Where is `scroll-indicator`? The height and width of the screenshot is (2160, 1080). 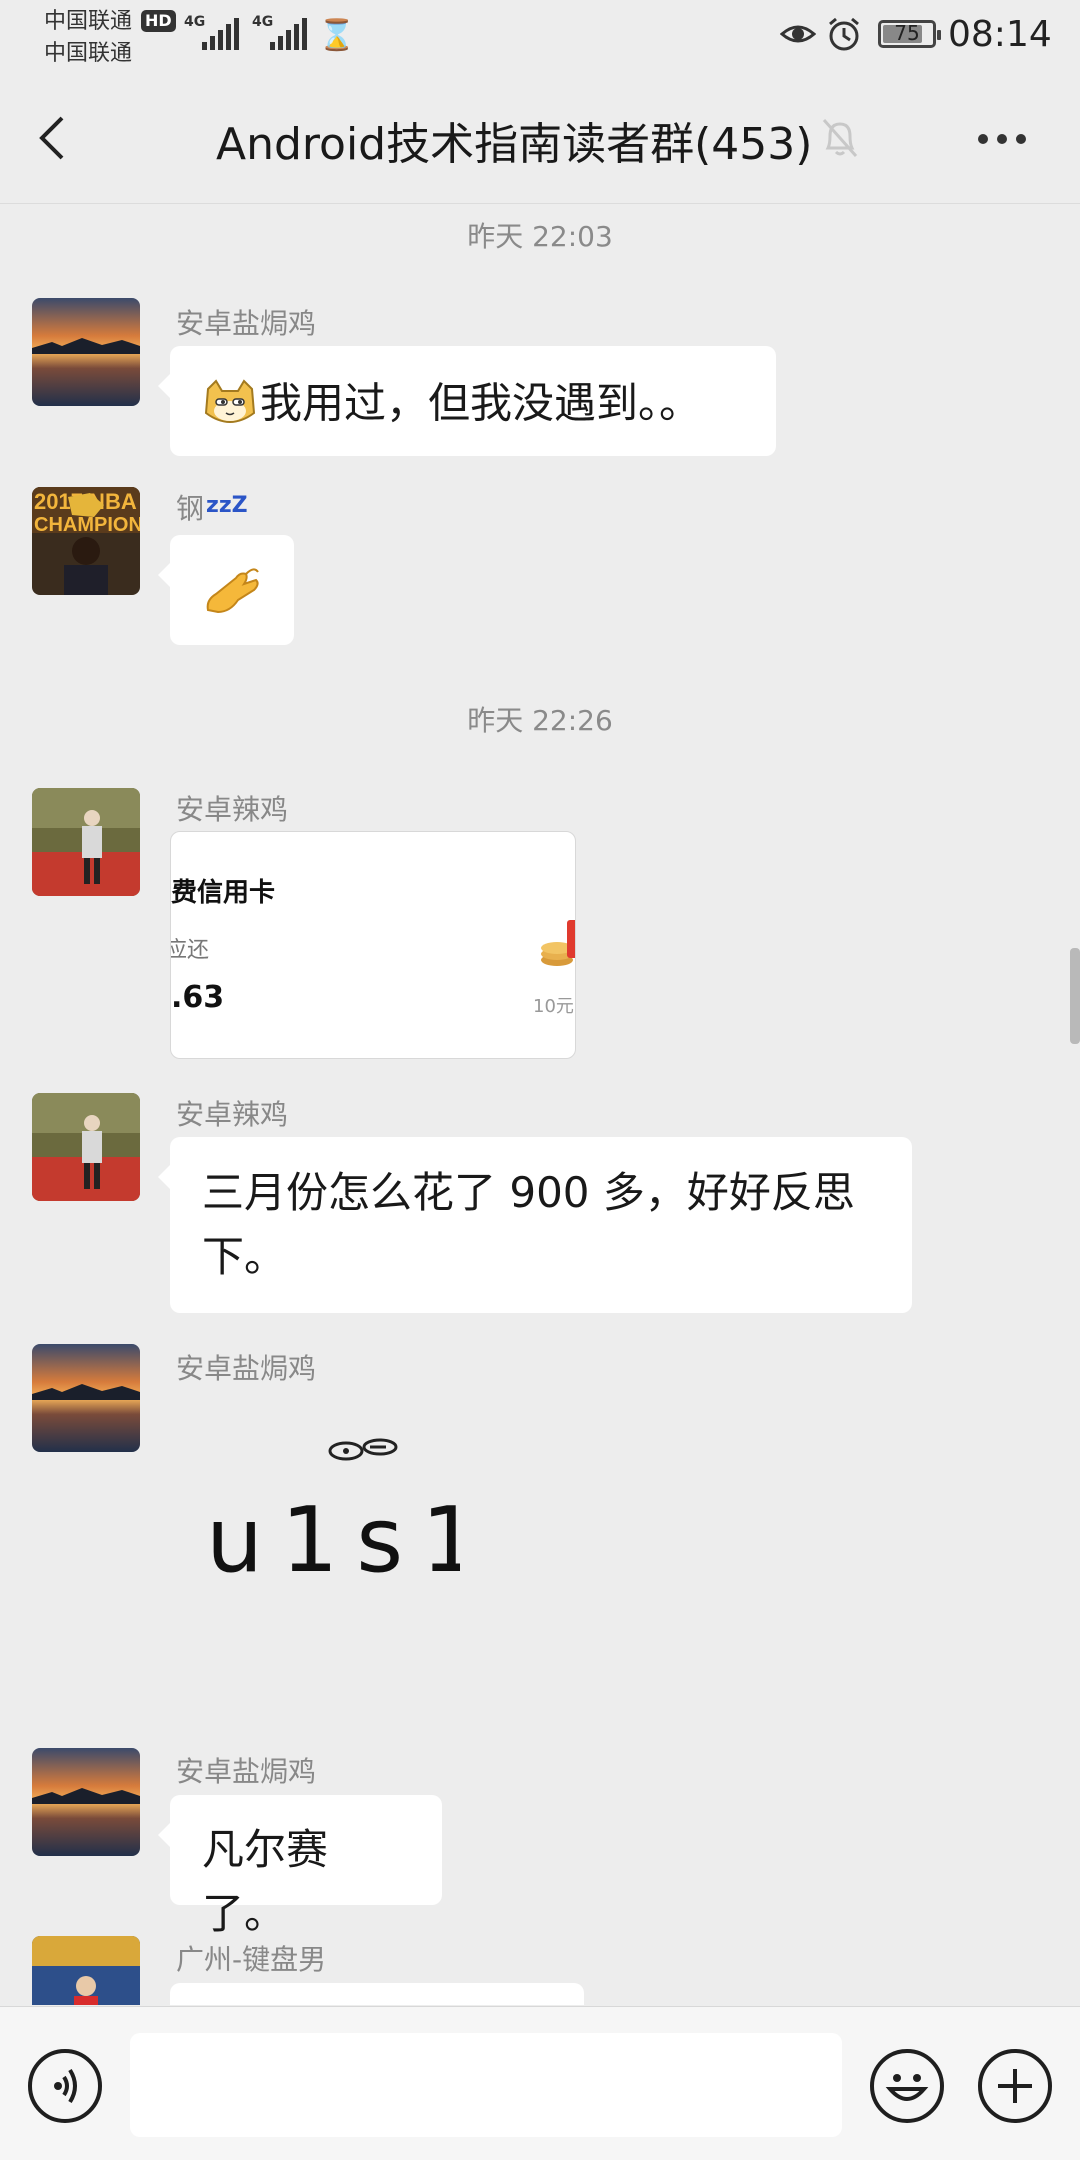 scroll-indicator is located at coordinates (1075, 996).